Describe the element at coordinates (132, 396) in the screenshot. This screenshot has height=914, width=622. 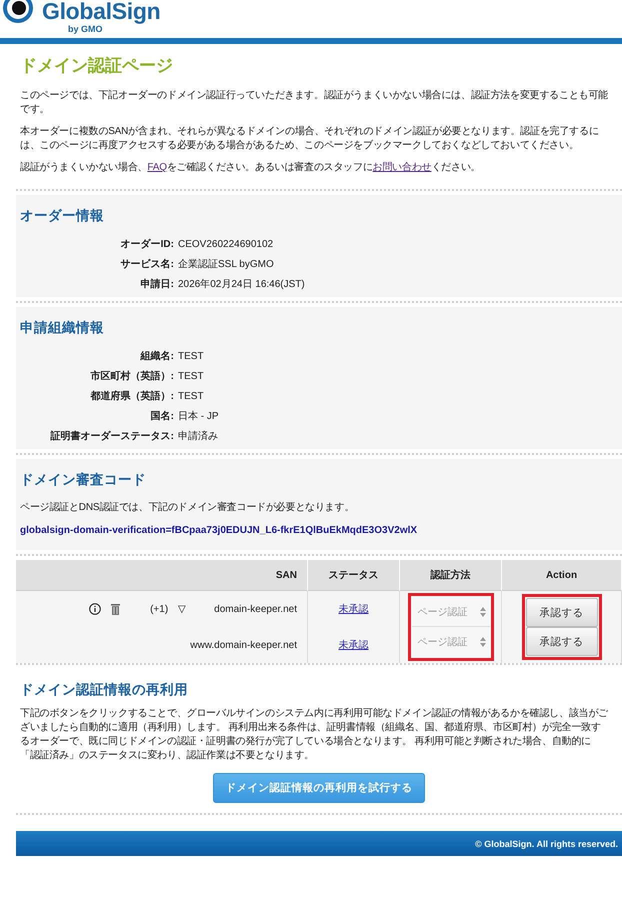
I see `field-label: 都道府県（英語）:` at that location.